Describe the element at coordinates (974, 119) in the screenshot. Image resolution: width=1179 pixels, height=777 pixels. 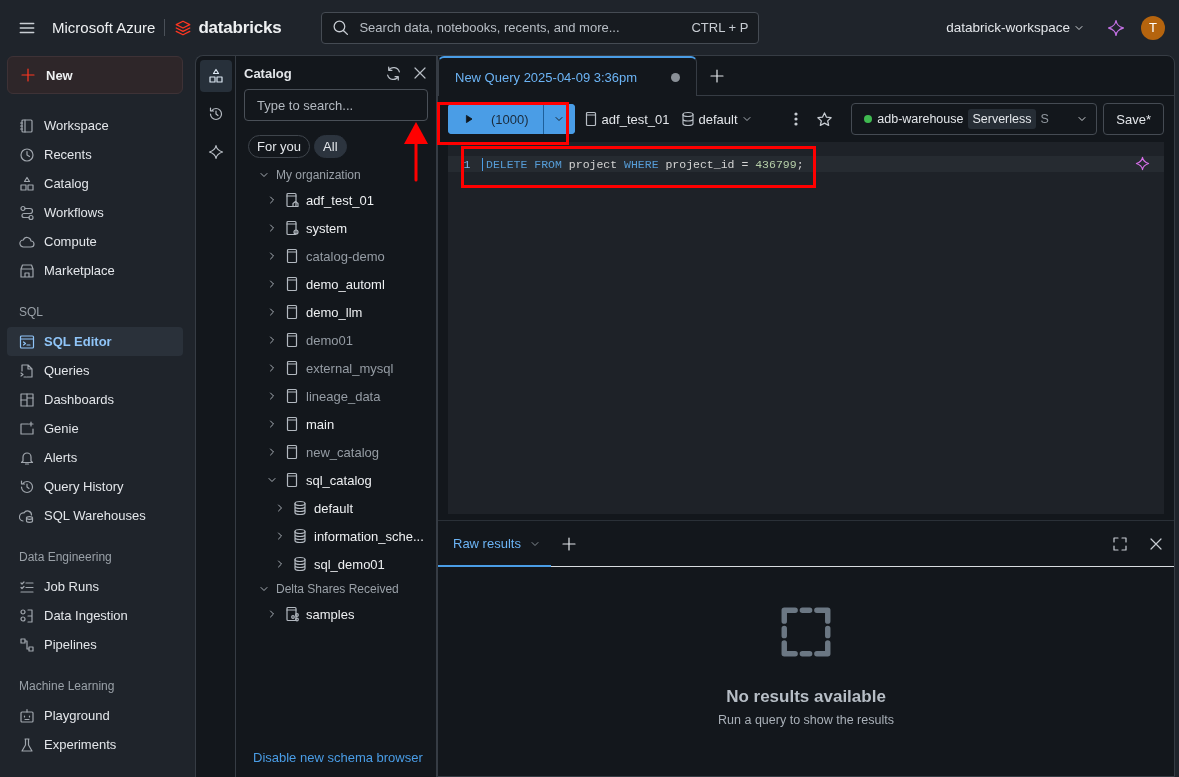
I see `warehouse-selector: adb-warehouse Serverless S` at that location.